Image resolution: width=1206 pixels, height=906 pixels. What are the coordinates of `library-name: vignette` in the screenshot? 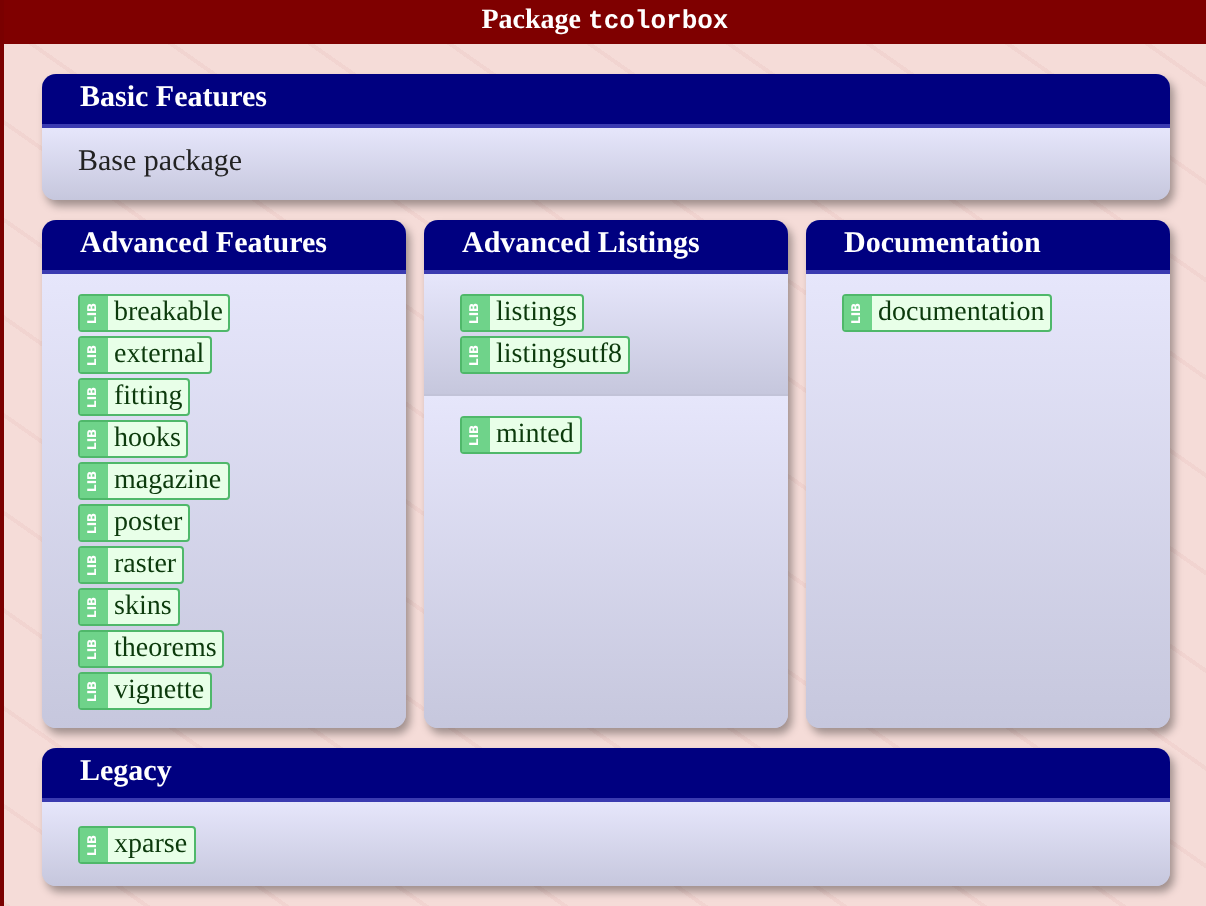 It's located at (159, 691).